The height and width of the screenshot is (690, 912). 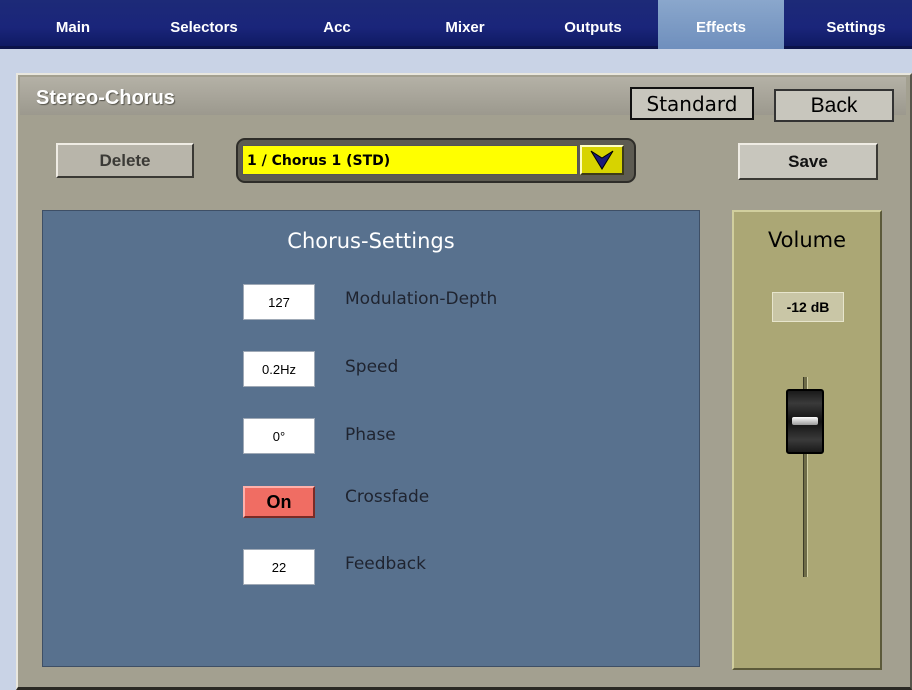 I want to click on tab-settings: Settings, so click(x=856, y=23).